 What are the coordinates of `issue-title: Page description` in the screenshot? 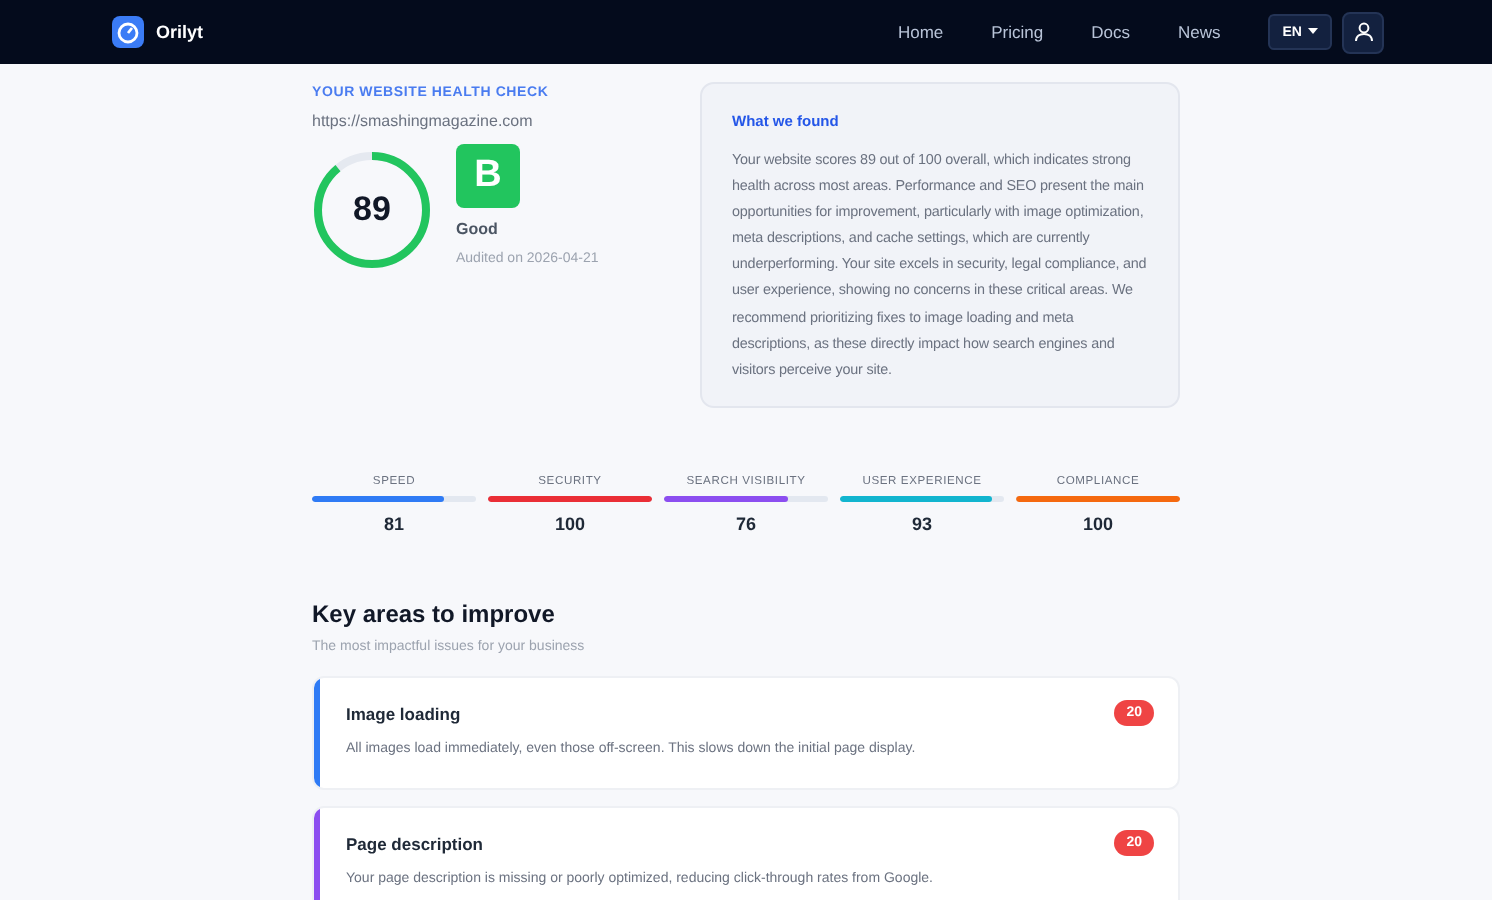 It's located at (414, 843).